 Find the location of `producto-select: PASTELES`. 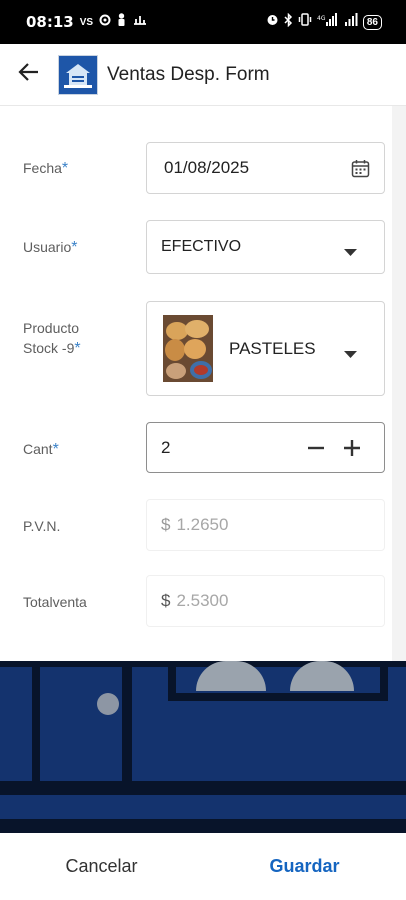

producto-select: PASTELES is located at coordinates (265, 348).